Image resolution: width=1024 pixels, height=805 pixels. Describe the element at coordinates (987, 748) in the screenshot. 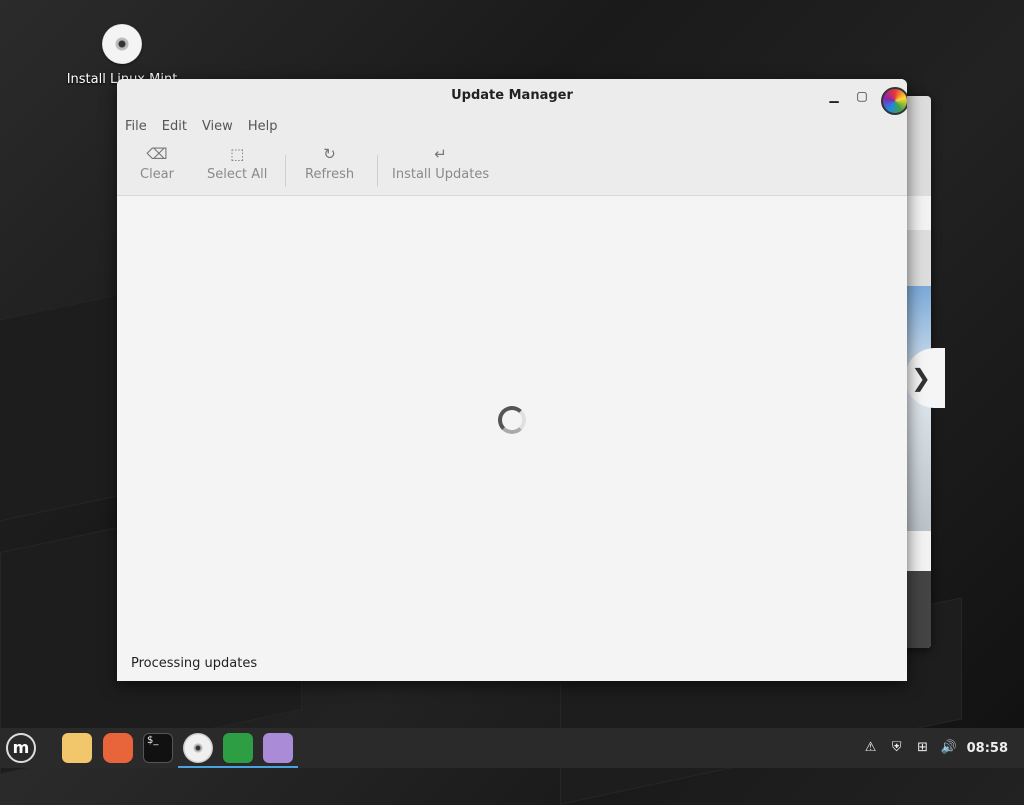

I see `clock: 08:58` at that location.